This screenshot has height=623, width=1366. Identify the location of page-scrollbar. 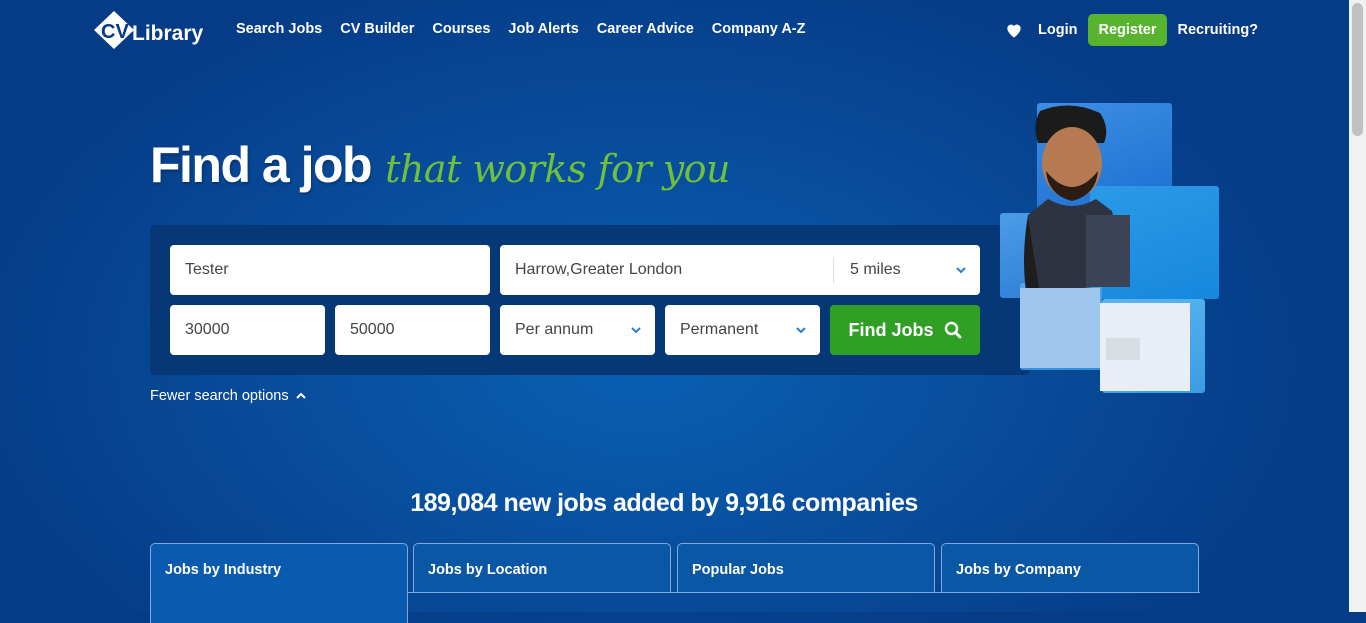
(1357, 306).